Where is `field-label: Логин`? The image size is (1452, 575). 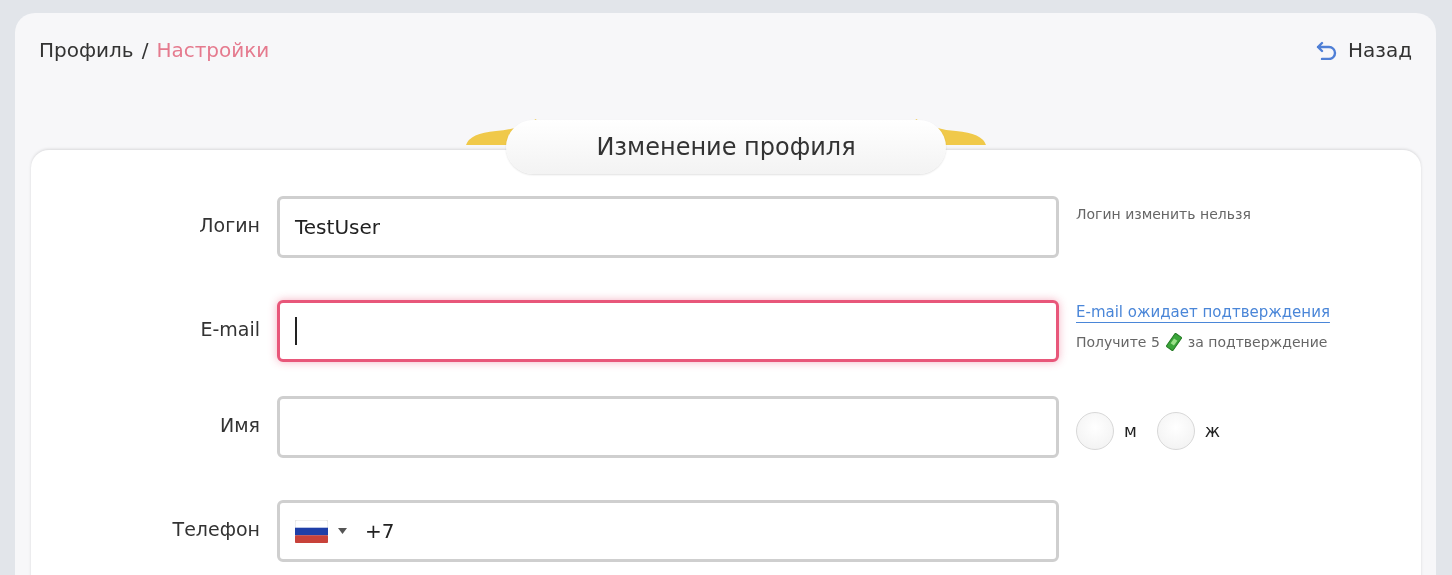 field-label: Логин is located at coordinates (229, 225).